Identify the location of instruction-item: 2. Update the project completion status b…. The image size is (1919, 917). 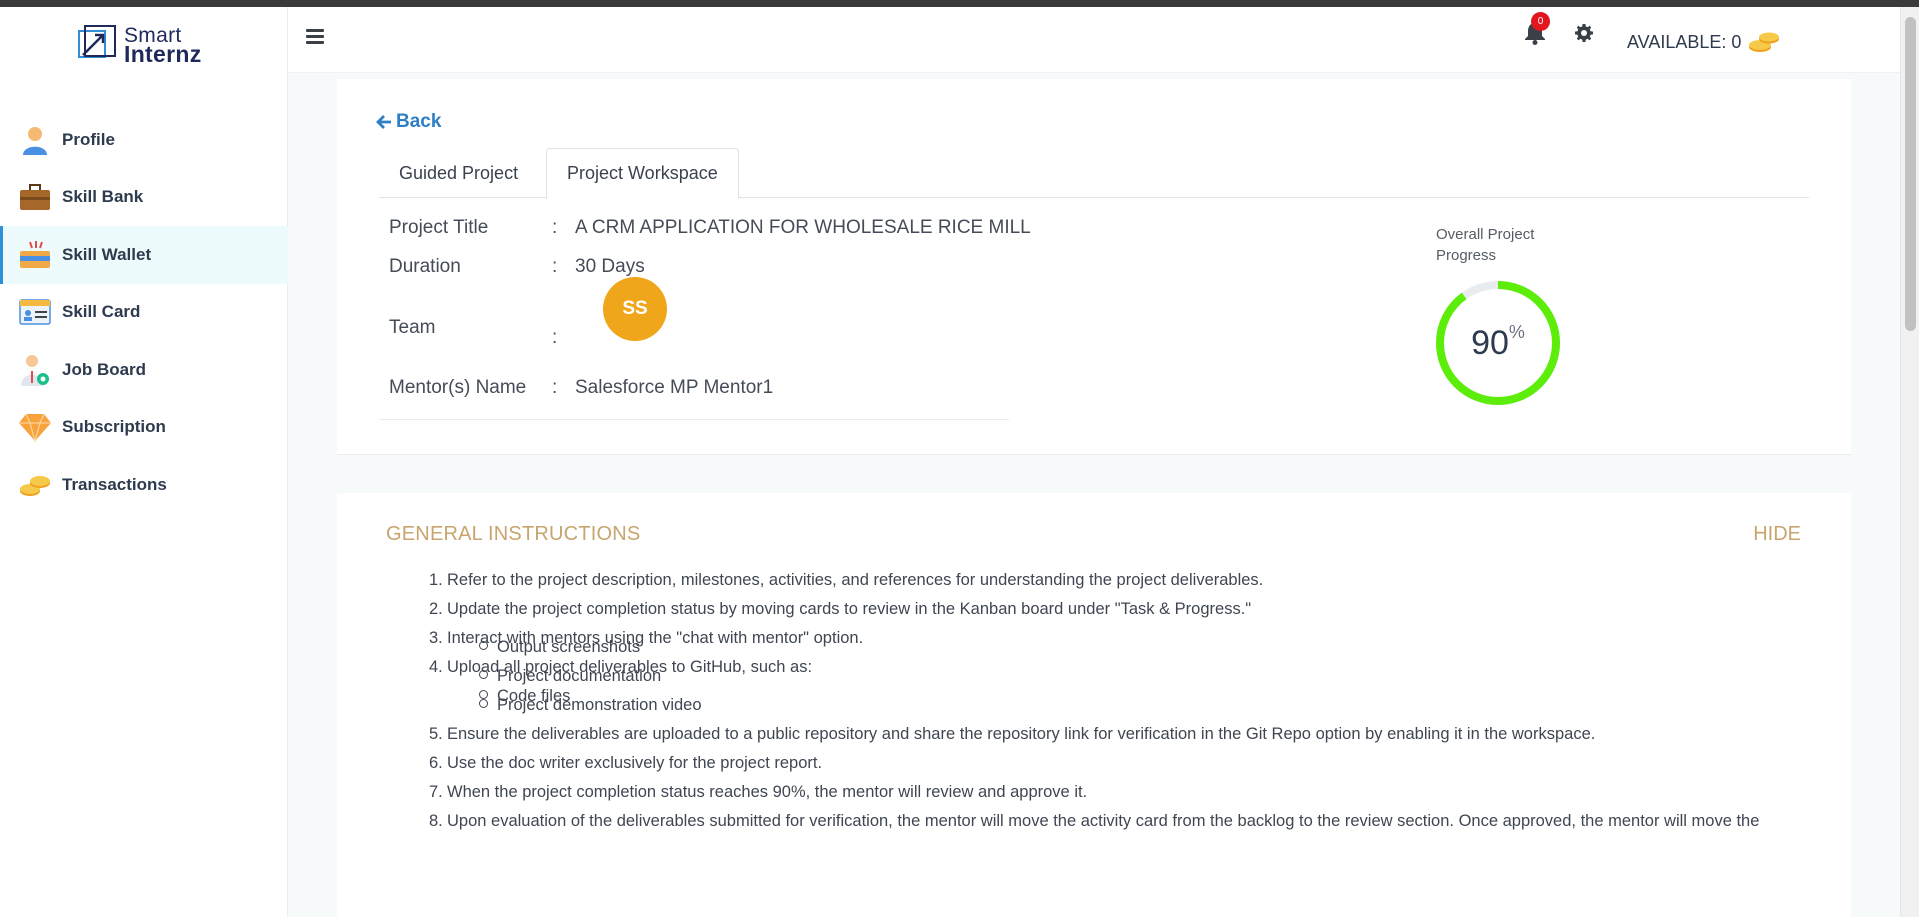
(840, 609).